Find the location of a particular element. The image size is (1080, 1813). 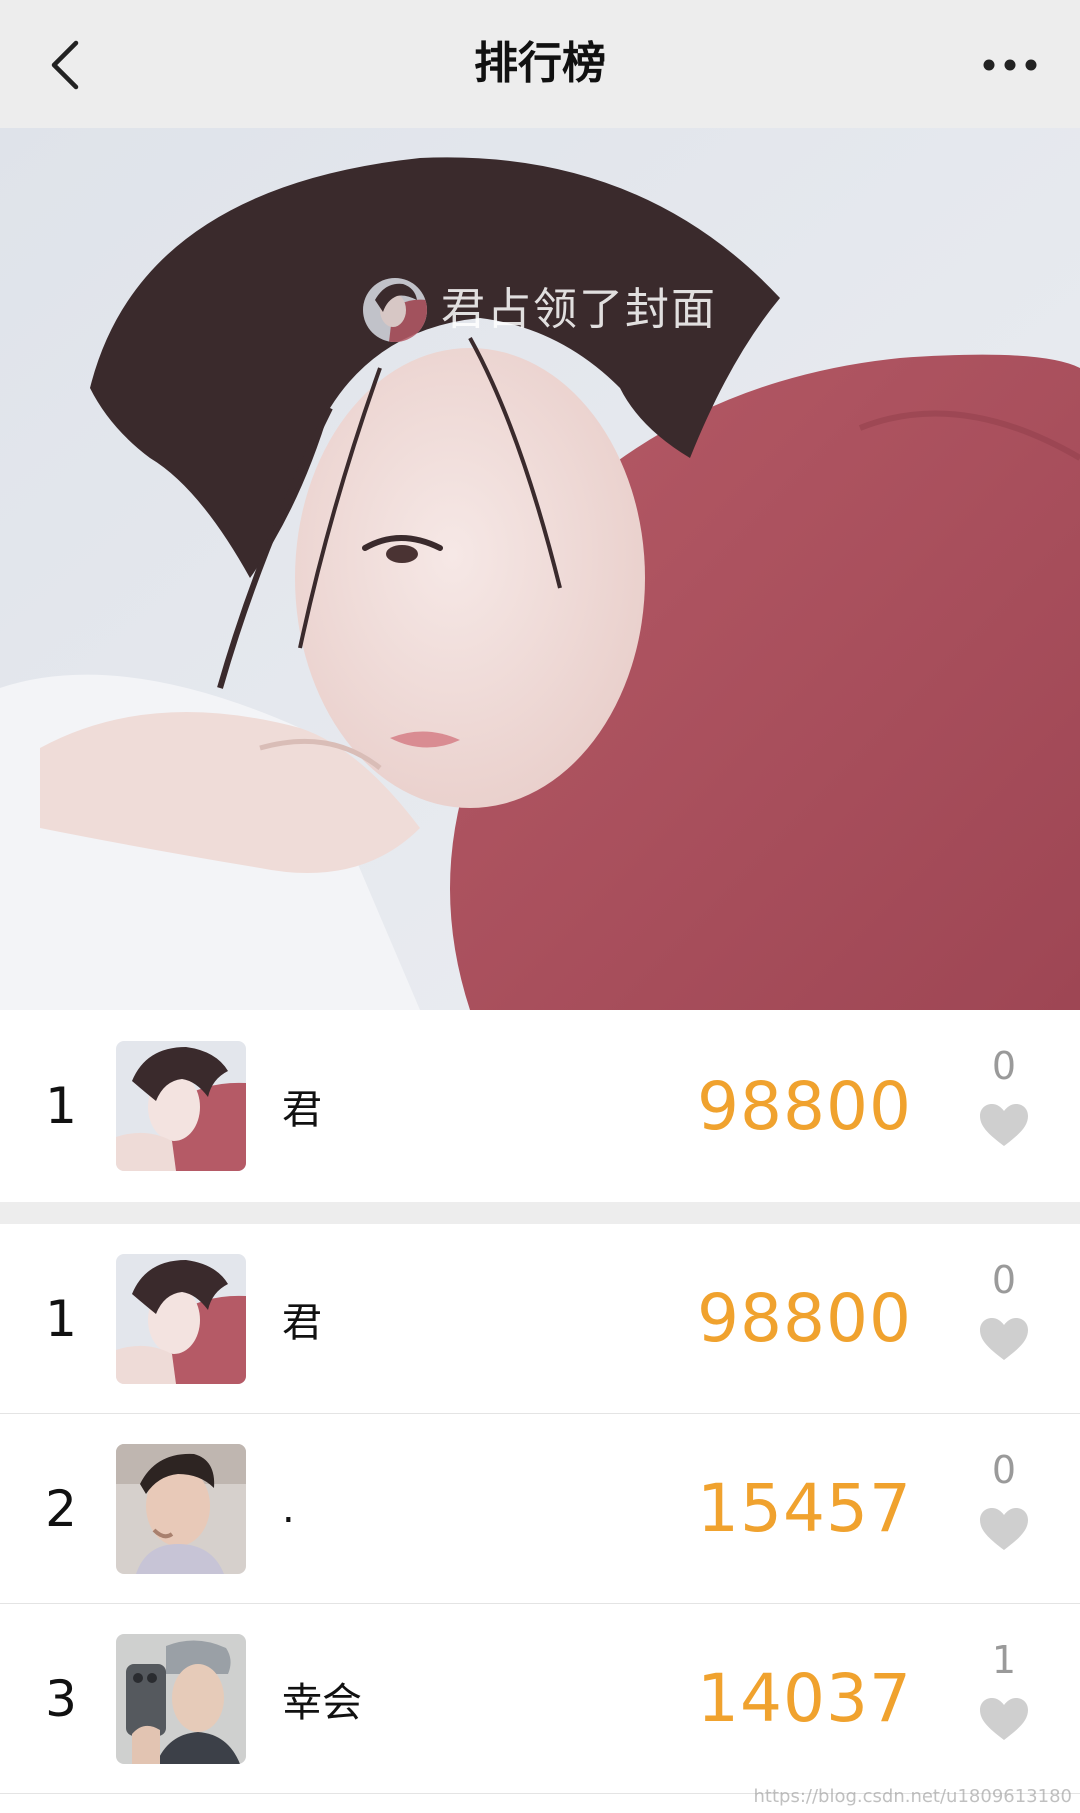

list-item: 2 . 15457 0 is located at coordinates (540, 1509).